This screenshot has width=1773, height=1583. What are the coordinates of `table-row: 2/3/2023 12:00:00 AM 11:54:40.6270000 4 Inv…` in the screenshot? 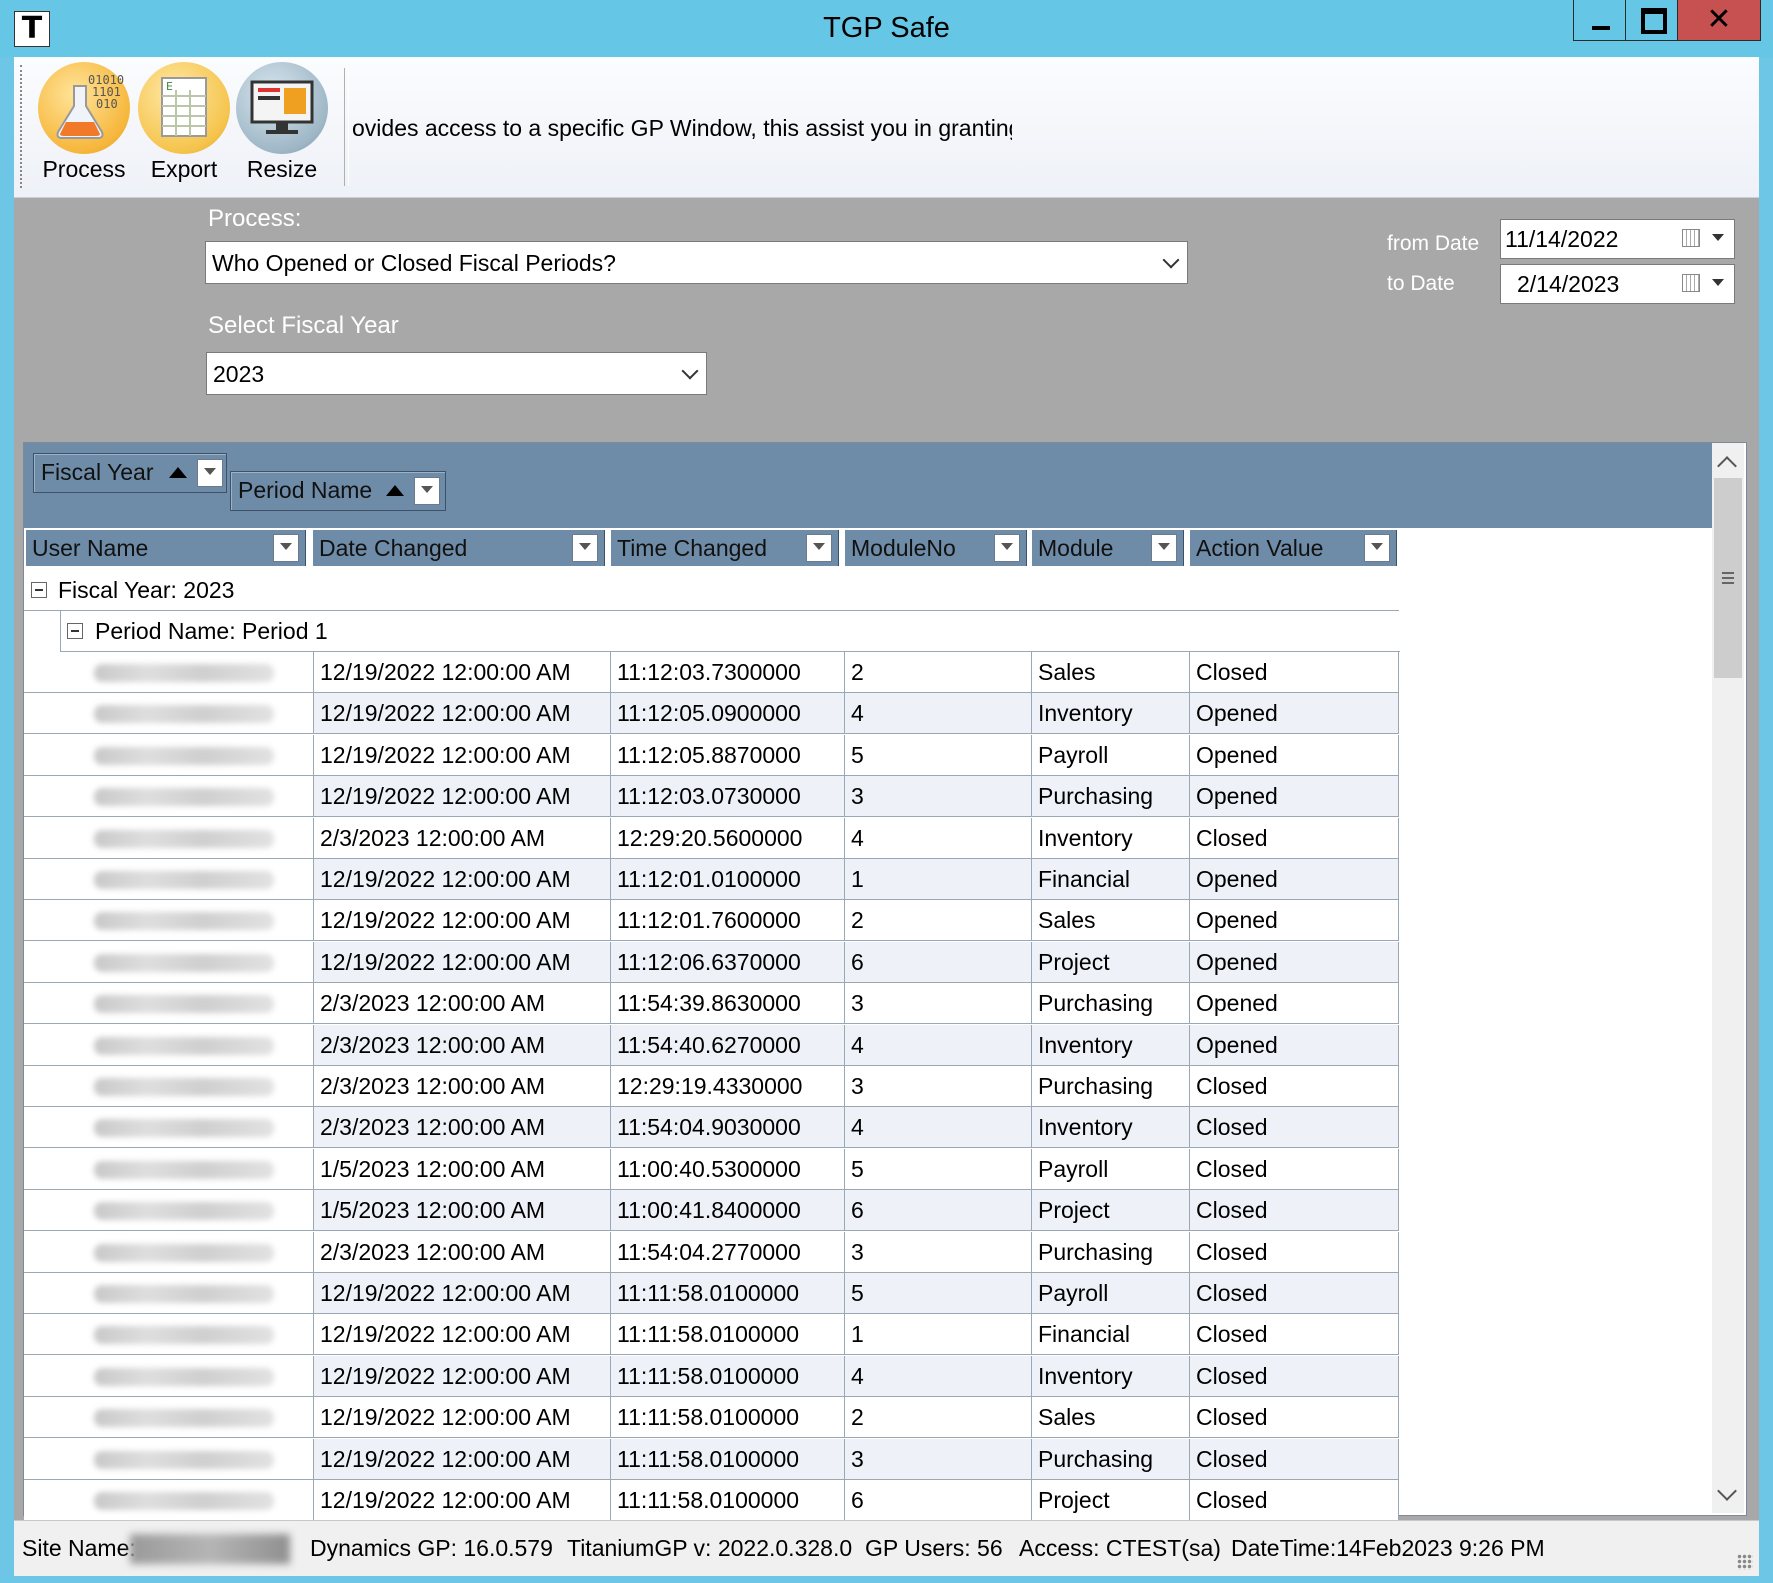 It's located at (711, 1045).